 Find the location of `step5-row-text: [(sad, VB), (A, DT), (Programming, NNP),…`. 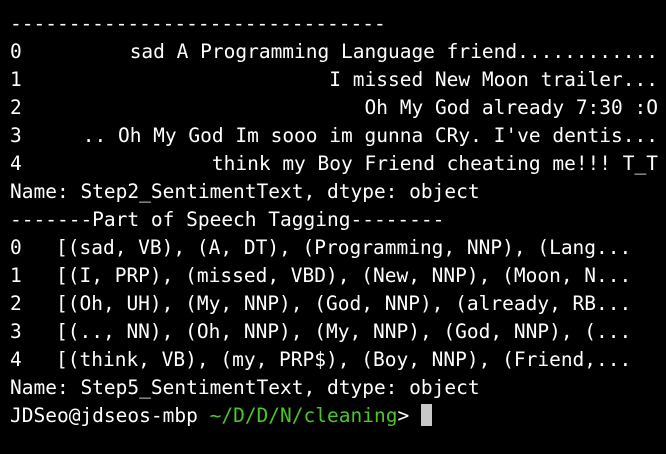

step5-row-text: [(sad, VB), (A, DT), (Programming, NNP),… is located at coordinates (344, 247).